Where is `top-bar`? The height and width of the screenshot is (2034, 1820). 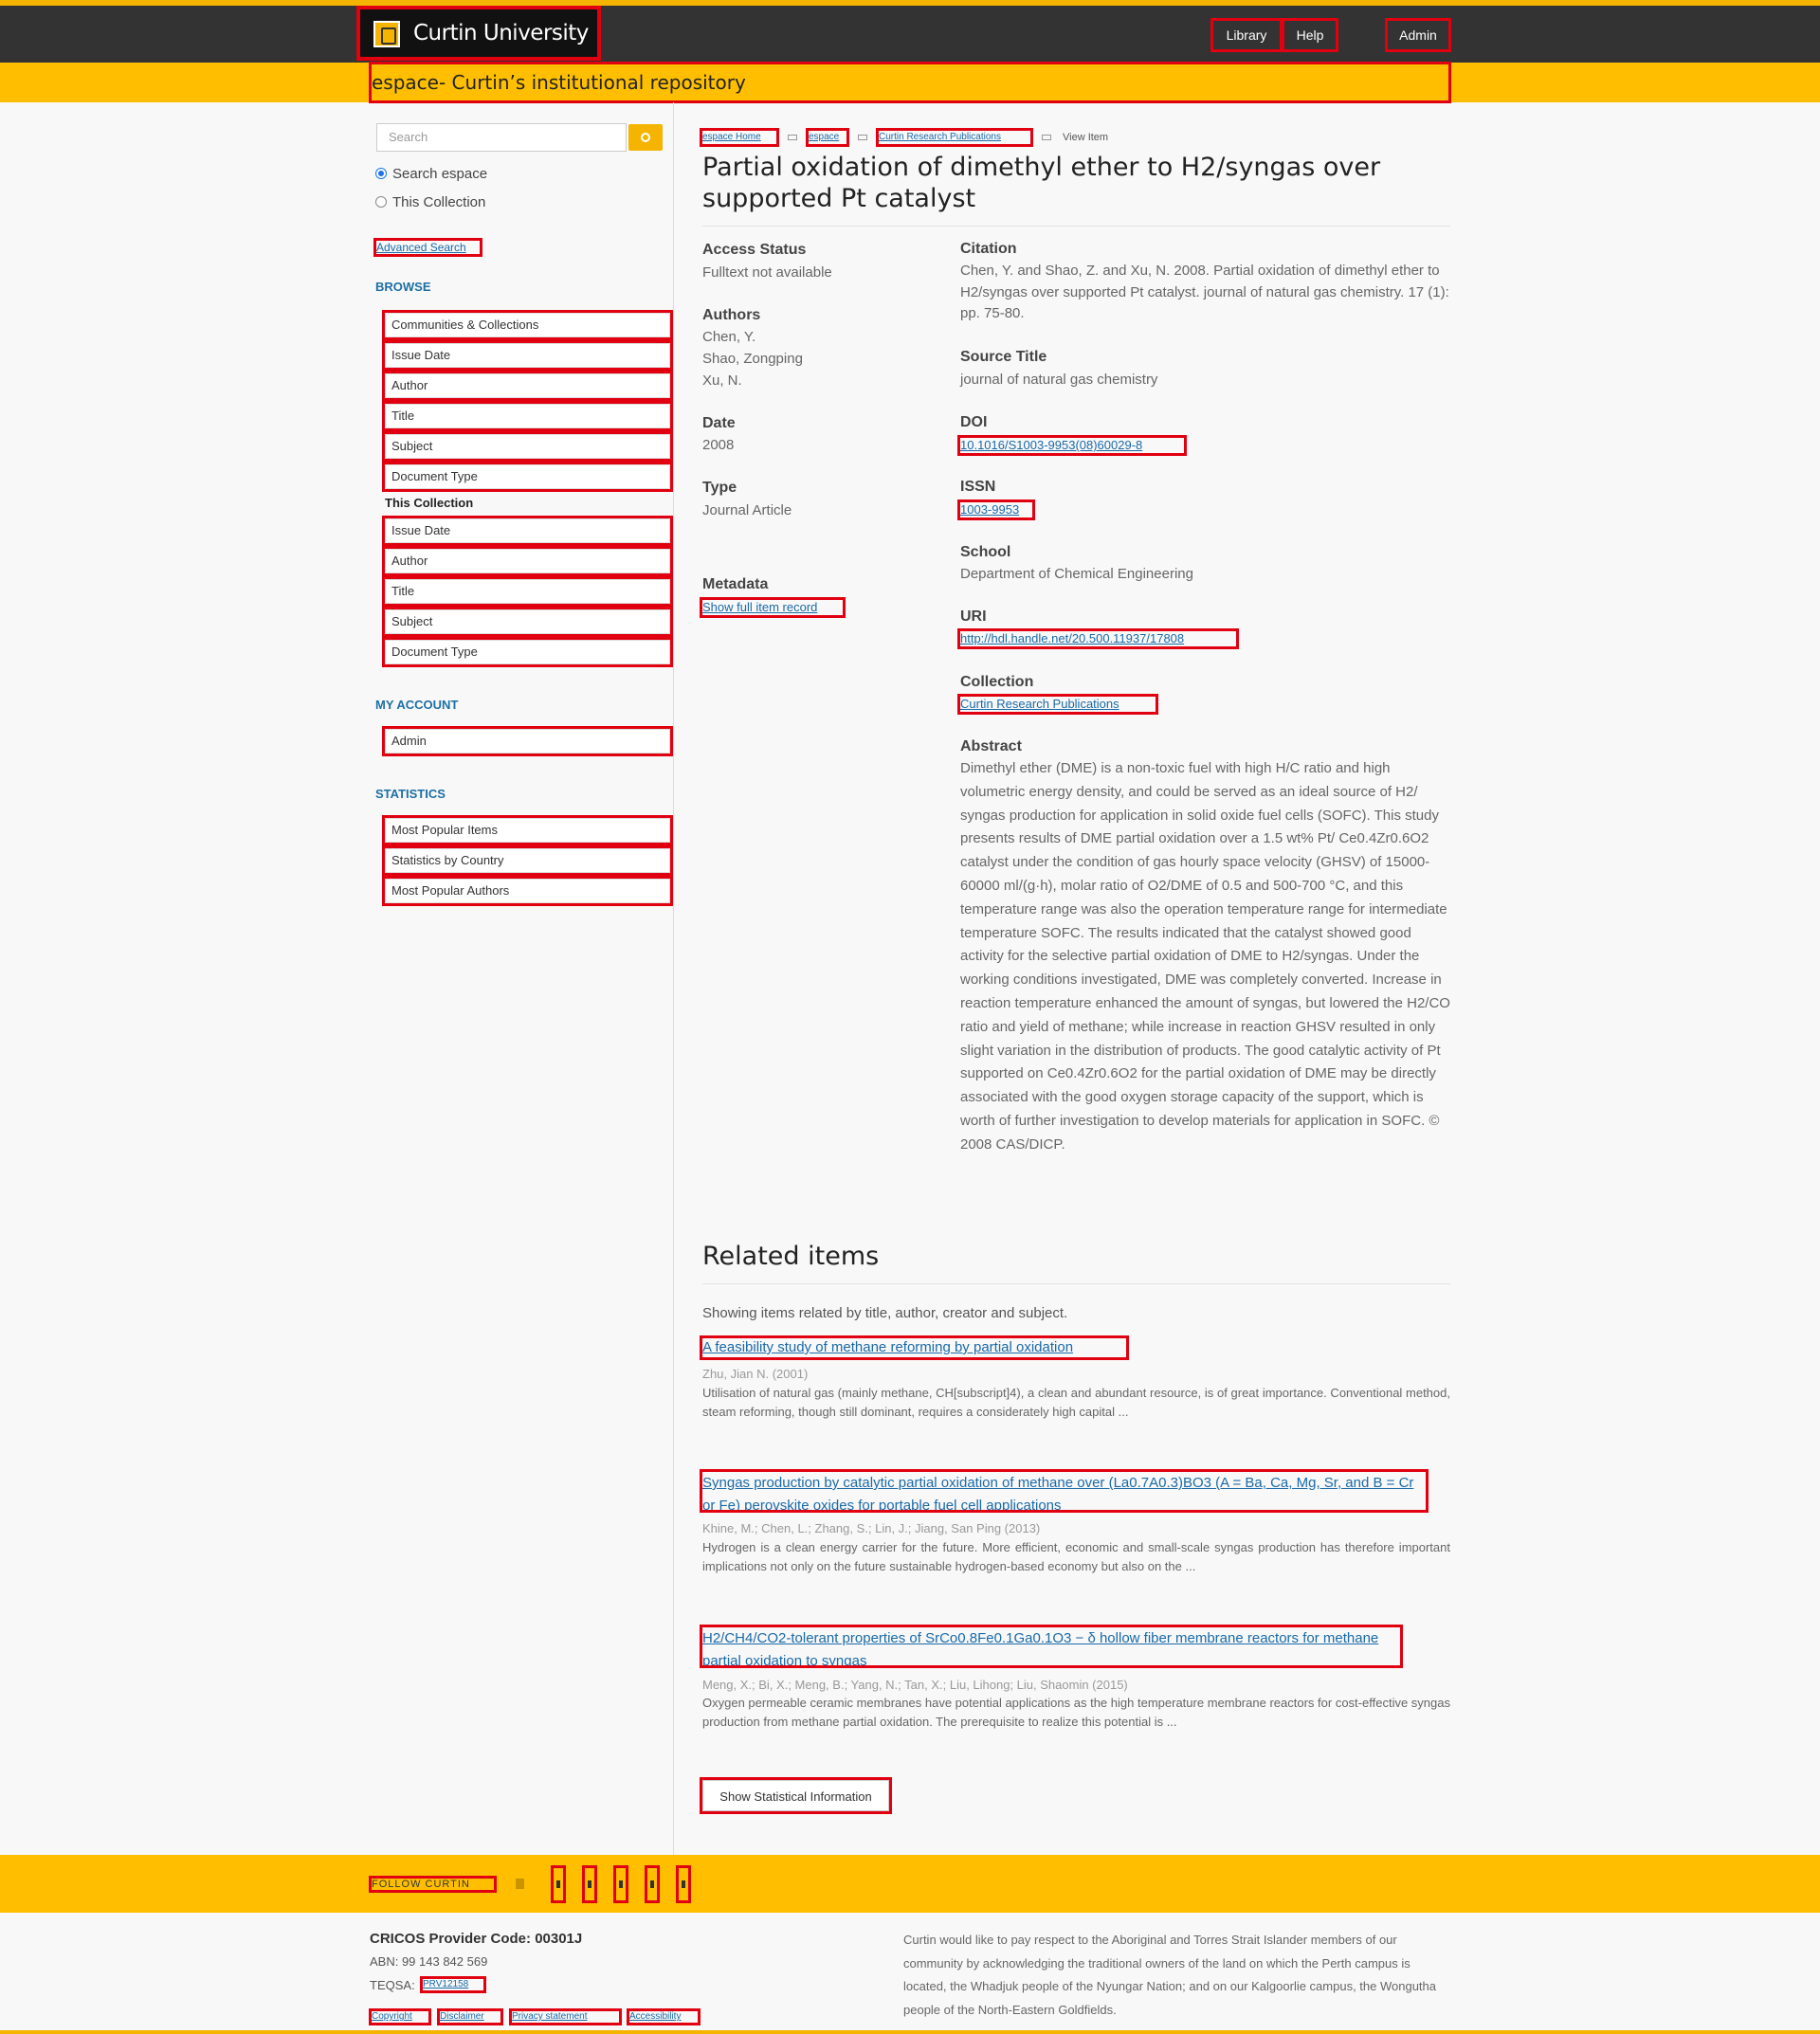
top-bar is located at coordinates (910, 32).